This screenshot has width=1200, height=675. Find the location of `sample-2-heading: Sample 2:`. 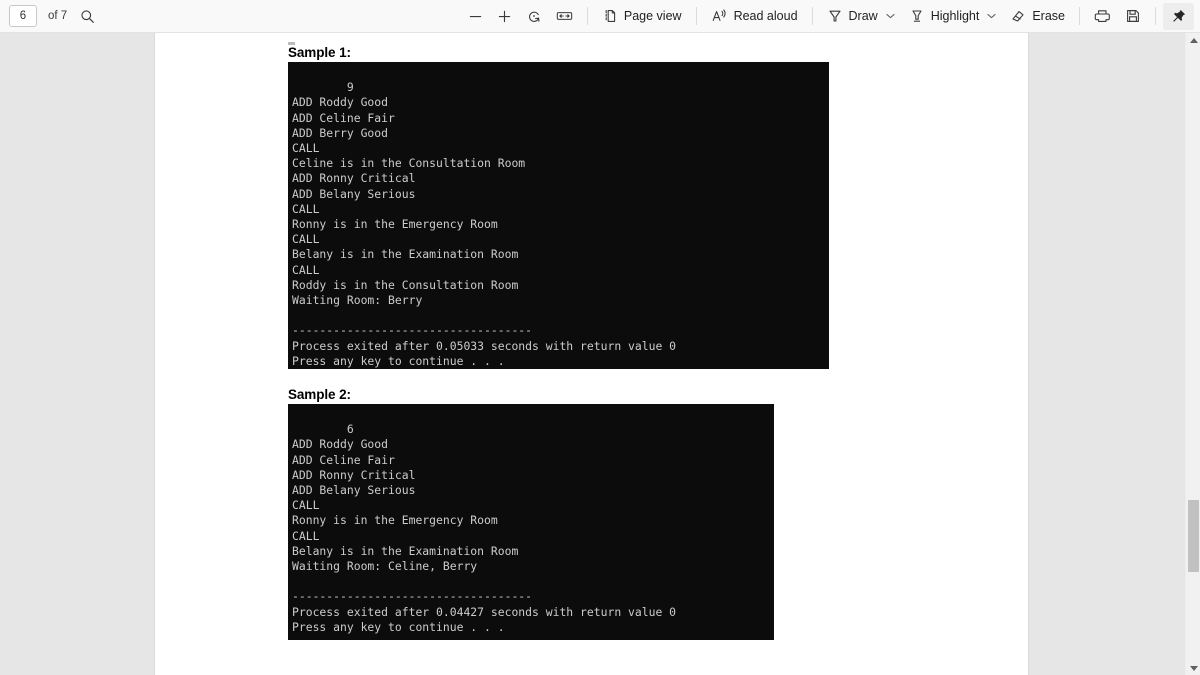

sample-2-heading: Sample 2: is located at coordinates (319, 394).